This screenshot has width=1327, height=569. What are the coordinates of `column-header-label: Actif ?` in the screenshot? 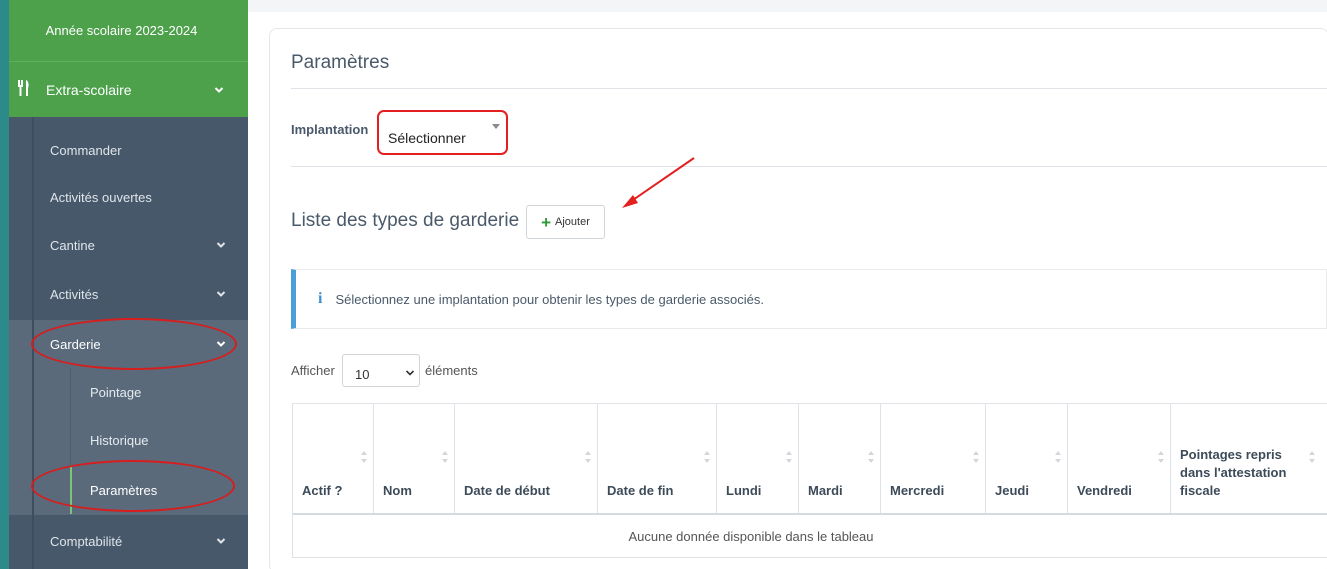 It's located at (322, 490).